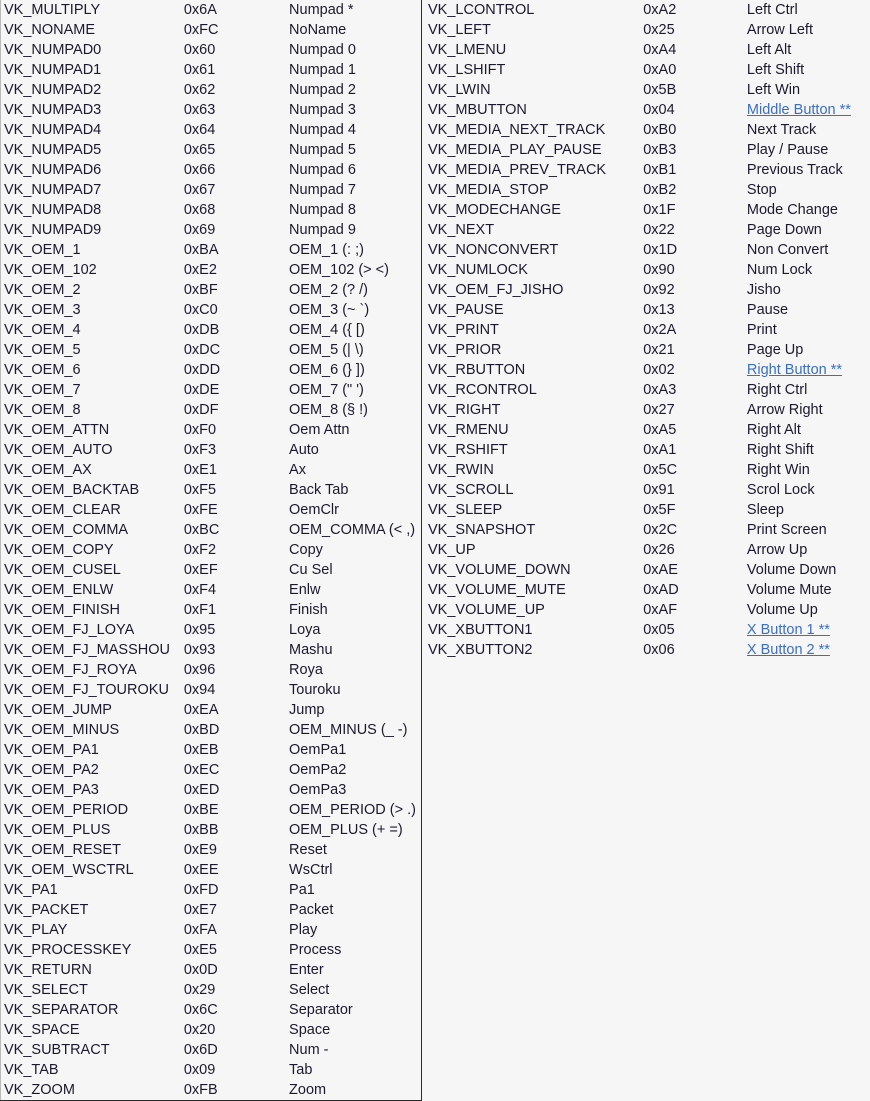  What do you see at coordinates (660, 89) in the screenshot?
I see `keycode-hex-value: 0x5B` at bounding box center [660, 89].